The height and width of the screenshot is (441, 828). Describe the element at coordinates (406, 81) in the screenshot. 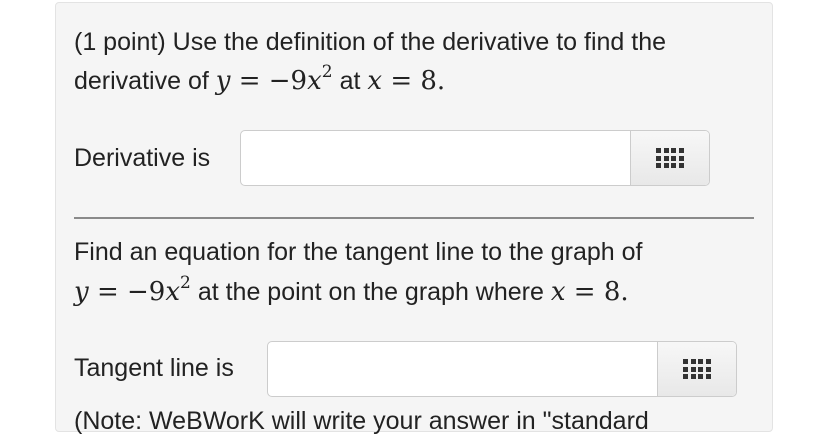

I see `point-expression: x = 8.` at that location.